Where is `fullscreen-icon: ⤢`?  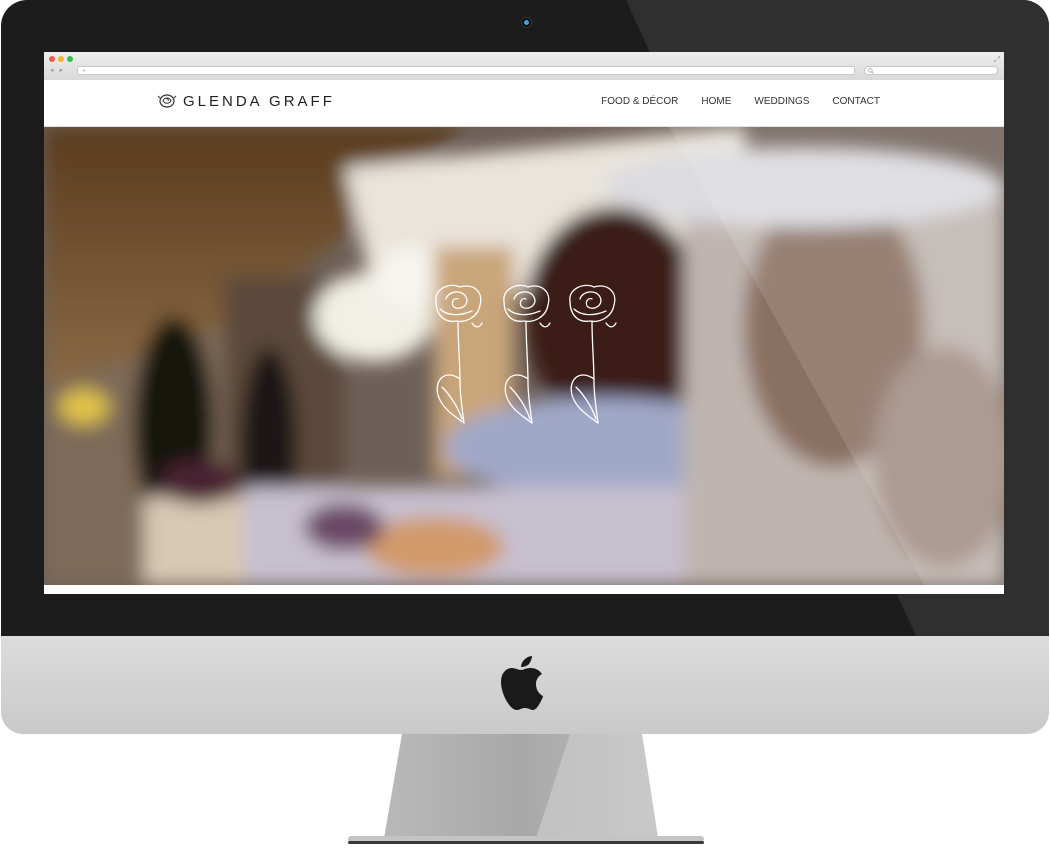 fullscreen-icon: ⤢ is located at coordinates (997, 60).